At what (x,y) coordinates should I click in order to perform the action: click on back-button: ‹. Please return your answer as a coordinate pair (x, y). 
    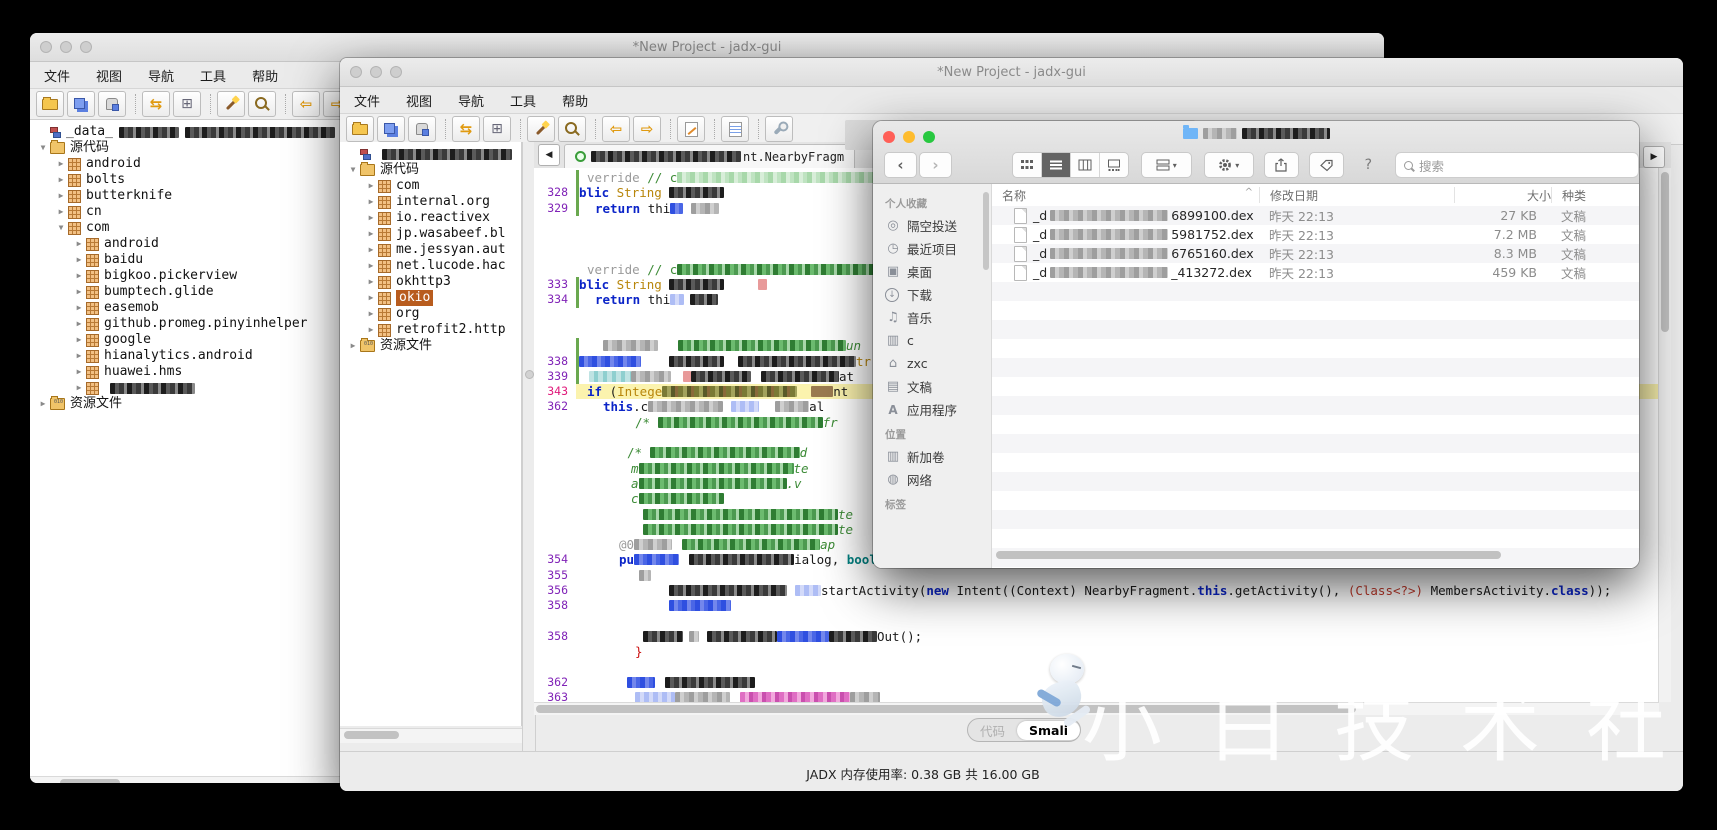
    Looking at the image, I should click on (900, 165).